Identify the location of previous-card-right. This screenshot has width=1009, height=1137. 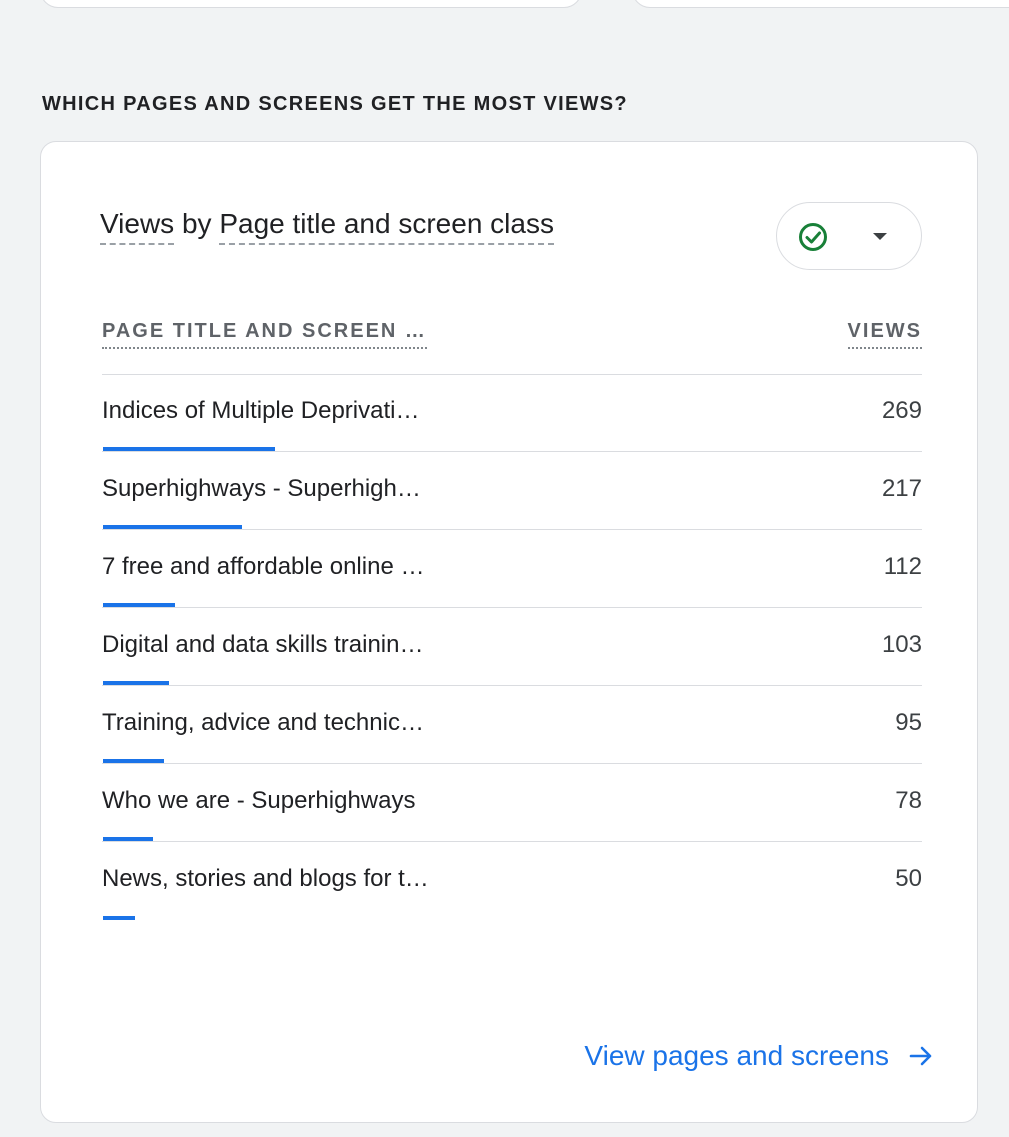
(820, 4).